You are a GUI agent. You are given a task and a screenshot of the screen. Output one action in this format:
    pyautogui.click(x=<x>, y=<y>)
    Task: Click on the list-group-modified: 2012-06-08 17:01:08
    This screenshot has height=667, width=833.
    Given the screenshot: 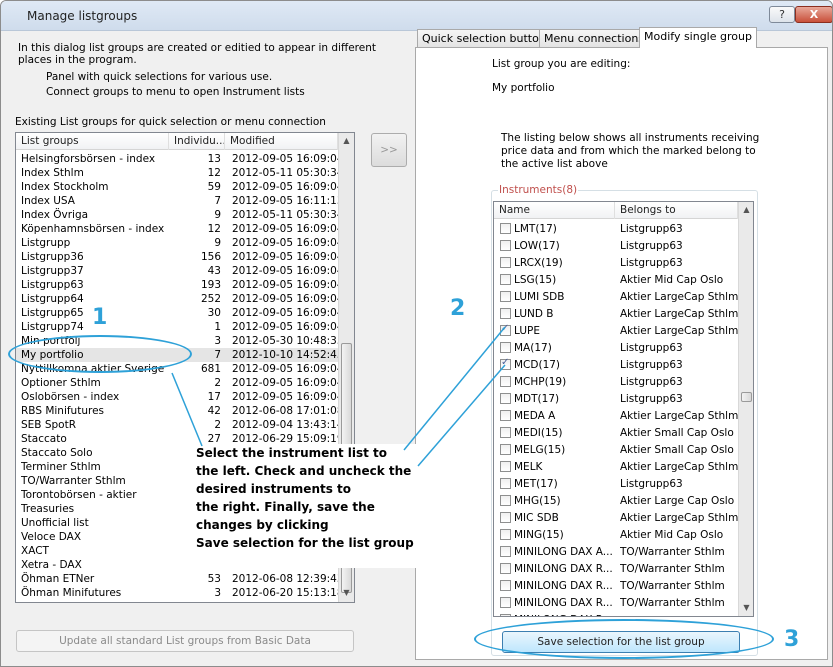 What is the action you would take?
    pyautogui.click(x=285, y=411)
    